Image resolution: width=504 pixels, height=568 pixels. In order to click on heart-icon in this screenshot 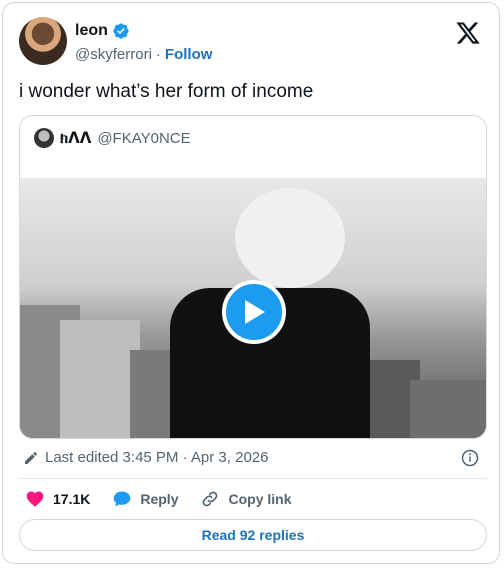, I will do `click(35, 499)`.